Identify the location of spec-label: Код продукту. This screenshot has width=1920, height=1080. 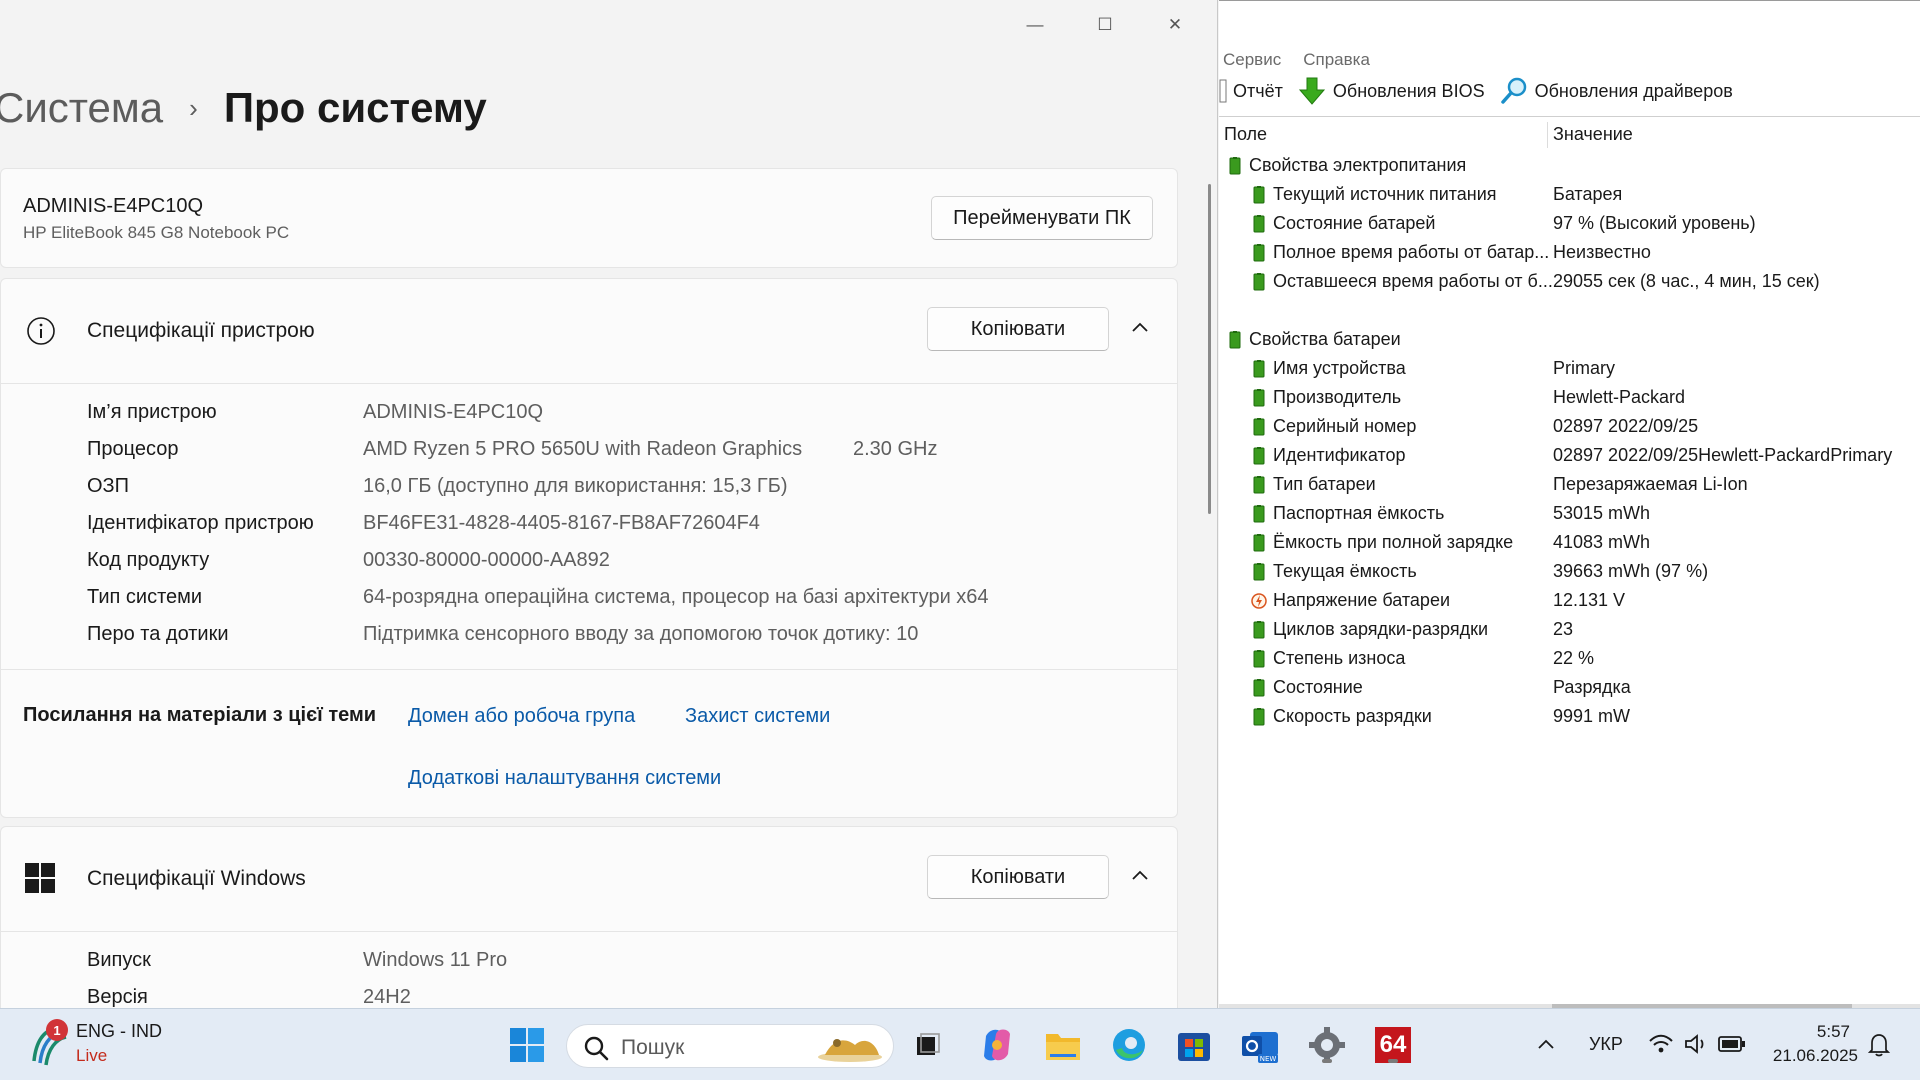
(148, 560).